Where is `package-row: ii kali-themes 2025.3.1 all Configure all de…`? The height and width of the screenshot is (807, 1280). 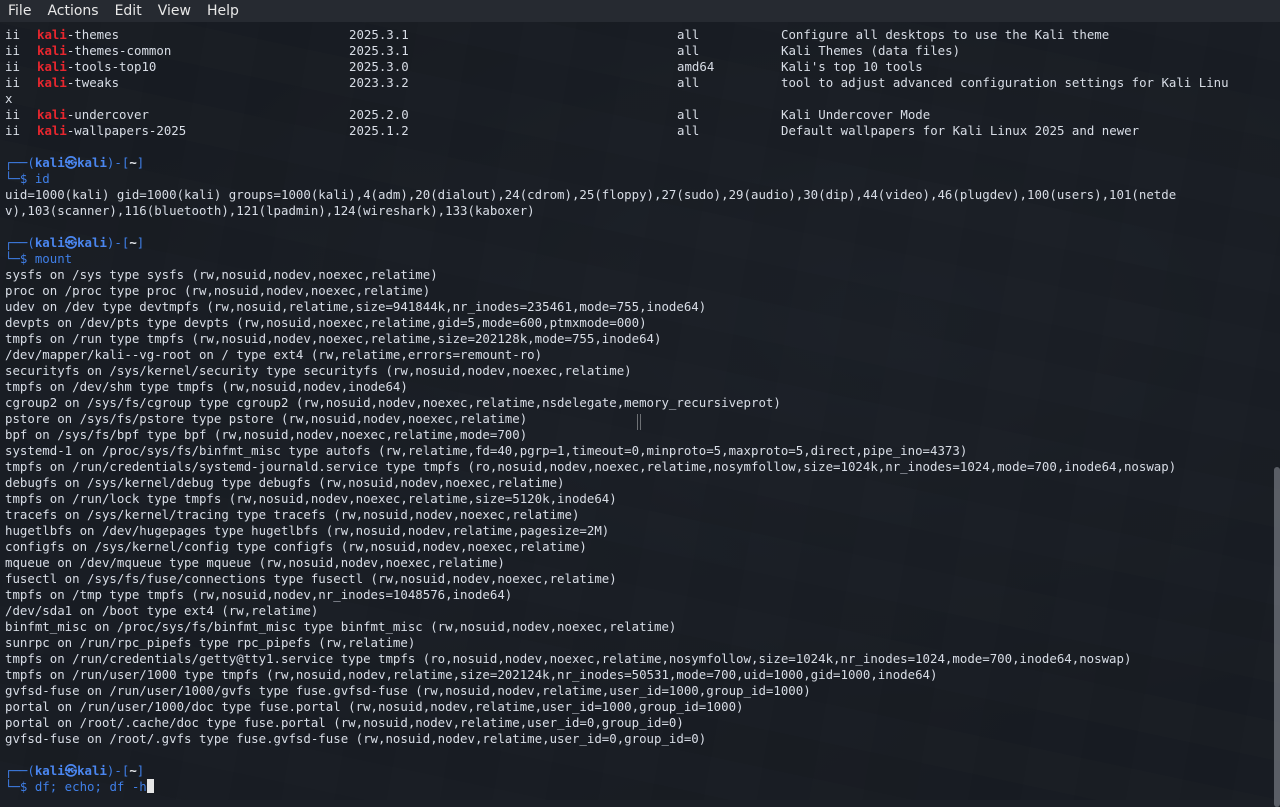 package-row: ii kali-themes 2025.3.1 all Configure all de… is located at coordinates (636, 35).